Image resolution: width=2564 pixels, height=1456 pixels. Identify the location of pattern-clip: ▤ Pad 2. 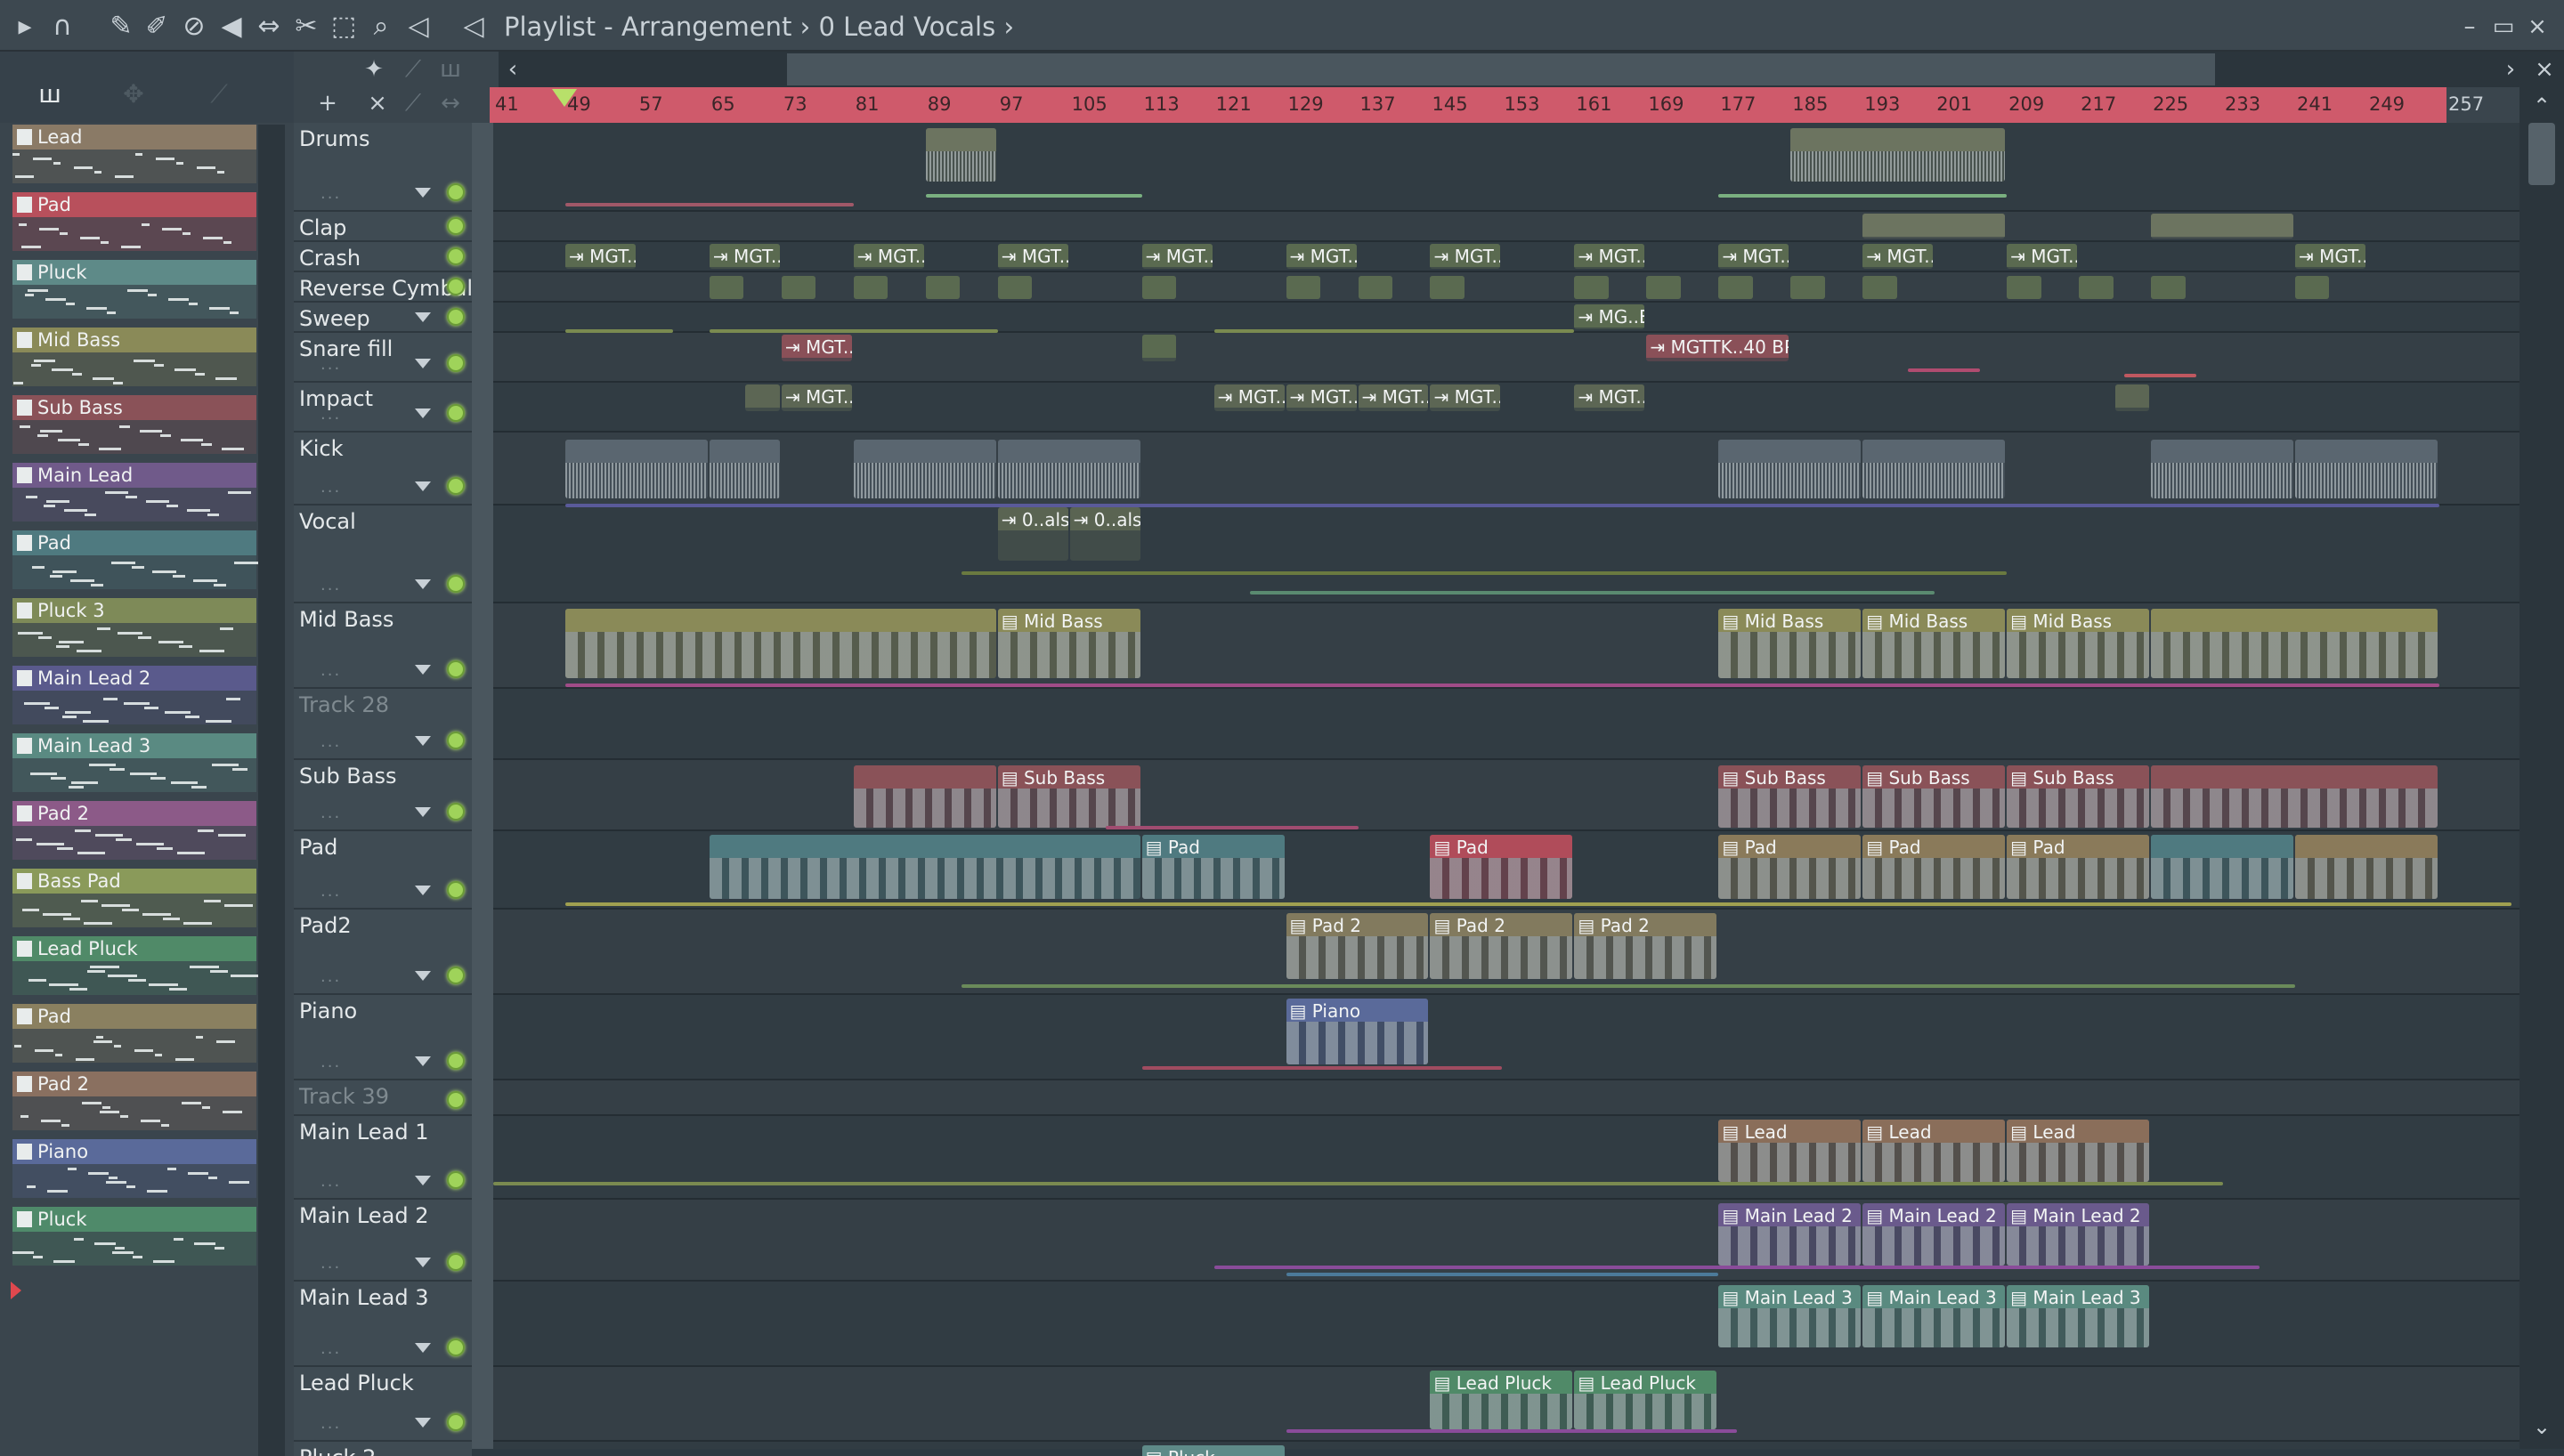
(1357, 946).